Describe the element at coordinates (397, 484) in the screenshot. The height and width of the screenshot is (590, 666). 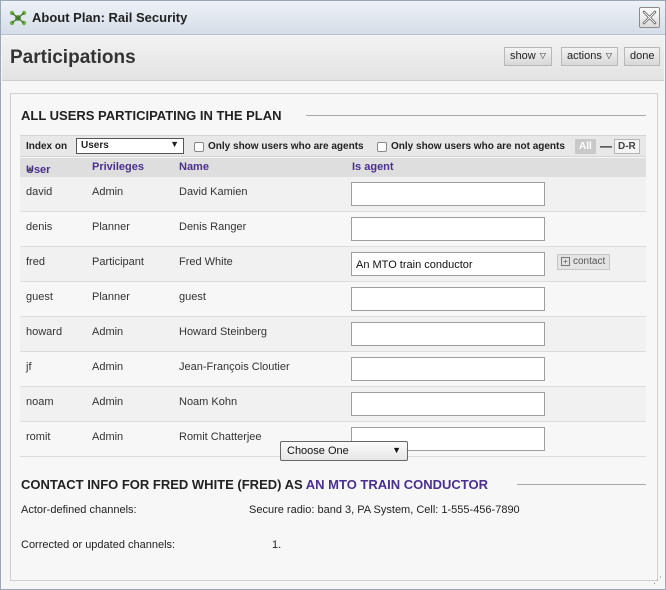
I see `contact-heading-agent: AN MTO TRAIN CONDUCTOR` at that location.